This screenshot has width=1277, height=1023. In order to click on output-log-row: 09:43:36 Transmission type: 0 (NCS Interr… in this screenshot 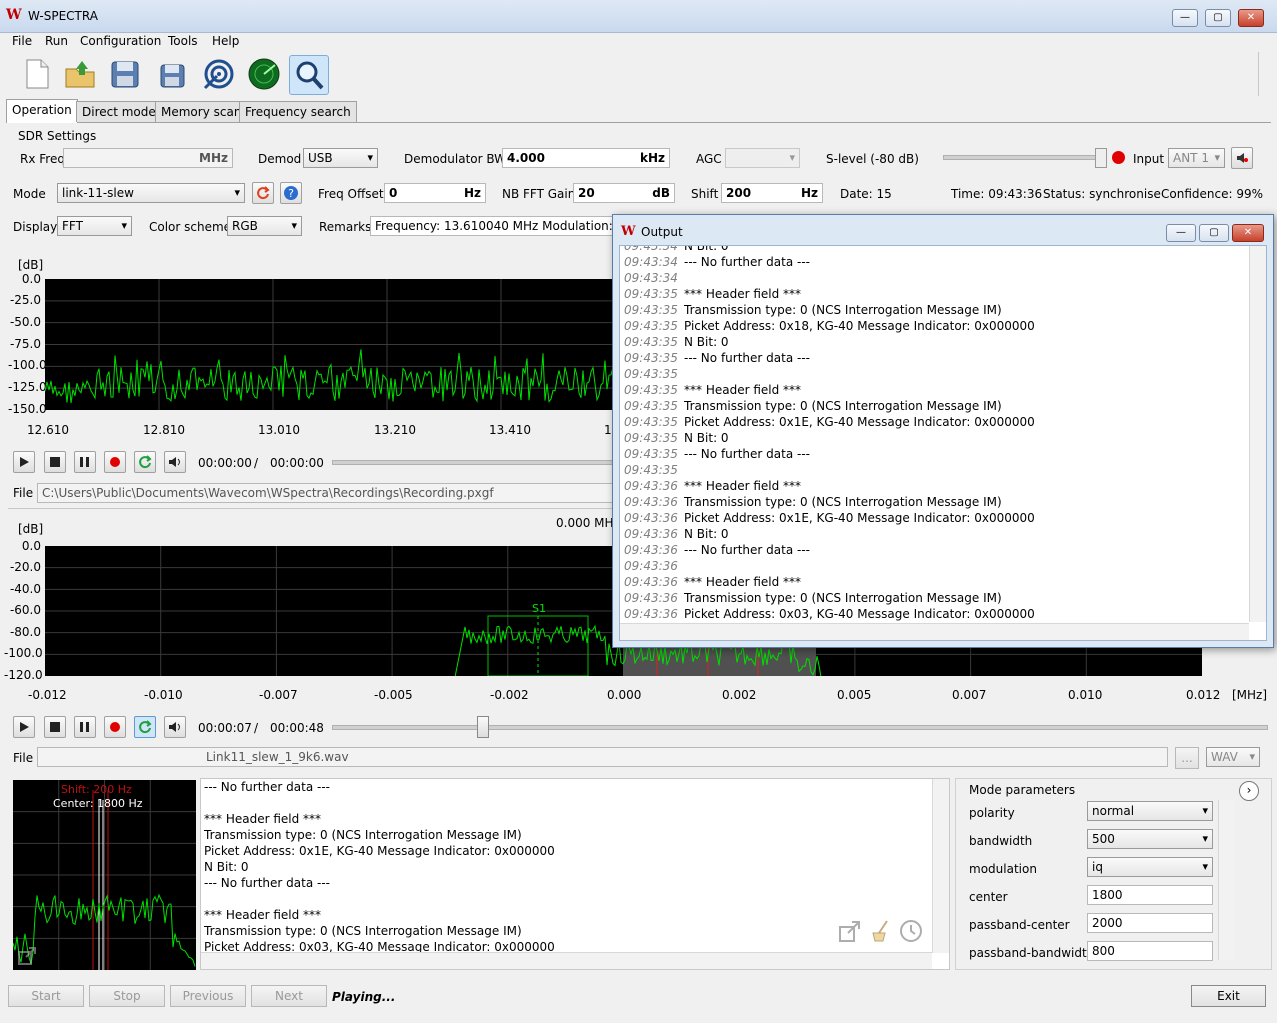, I will do `click(829, 502)`.